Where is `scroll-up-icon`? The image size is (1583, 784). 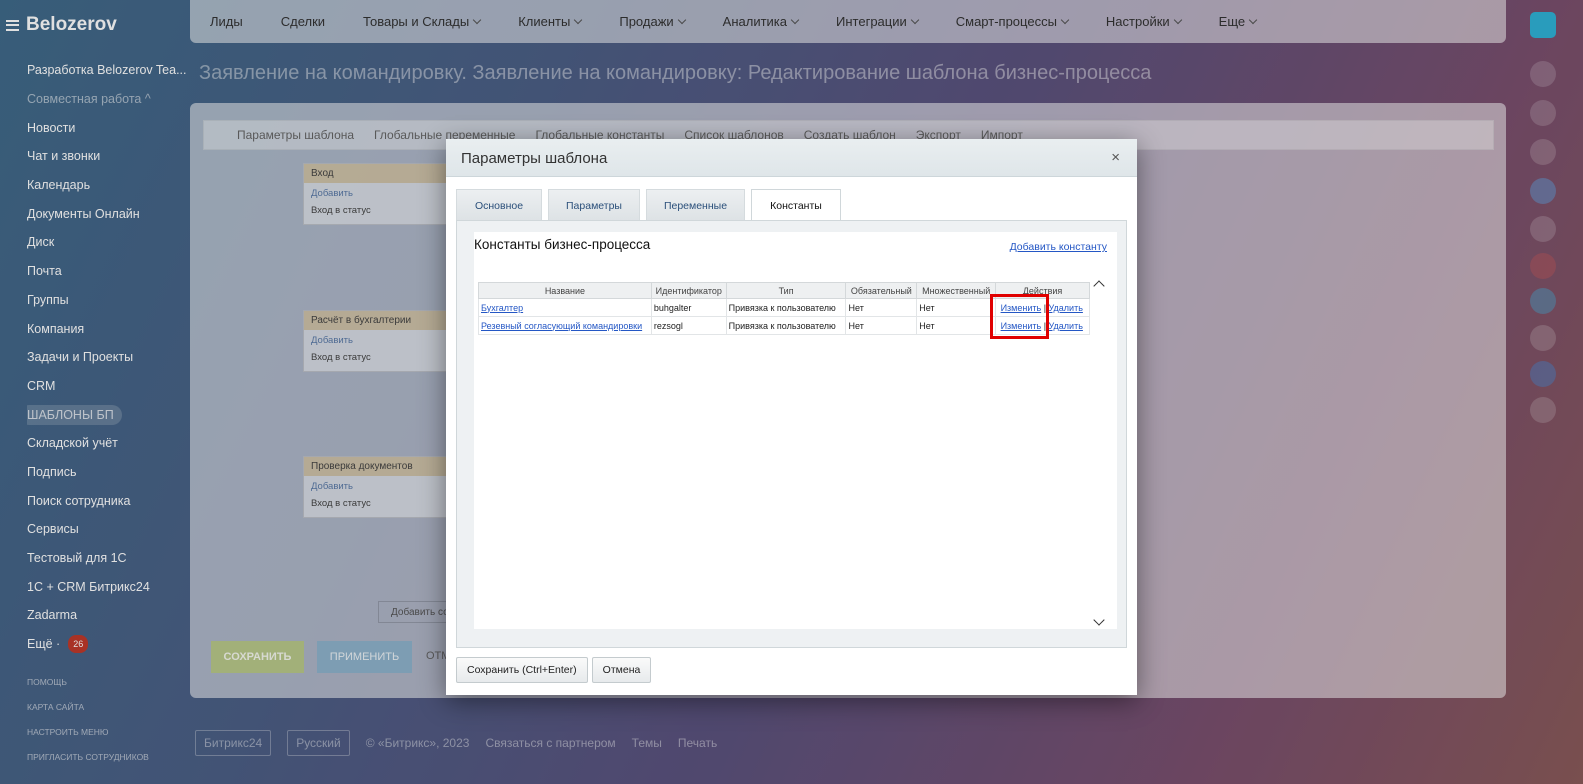
scroll-up-icon is located at coordinates (1099, 286).